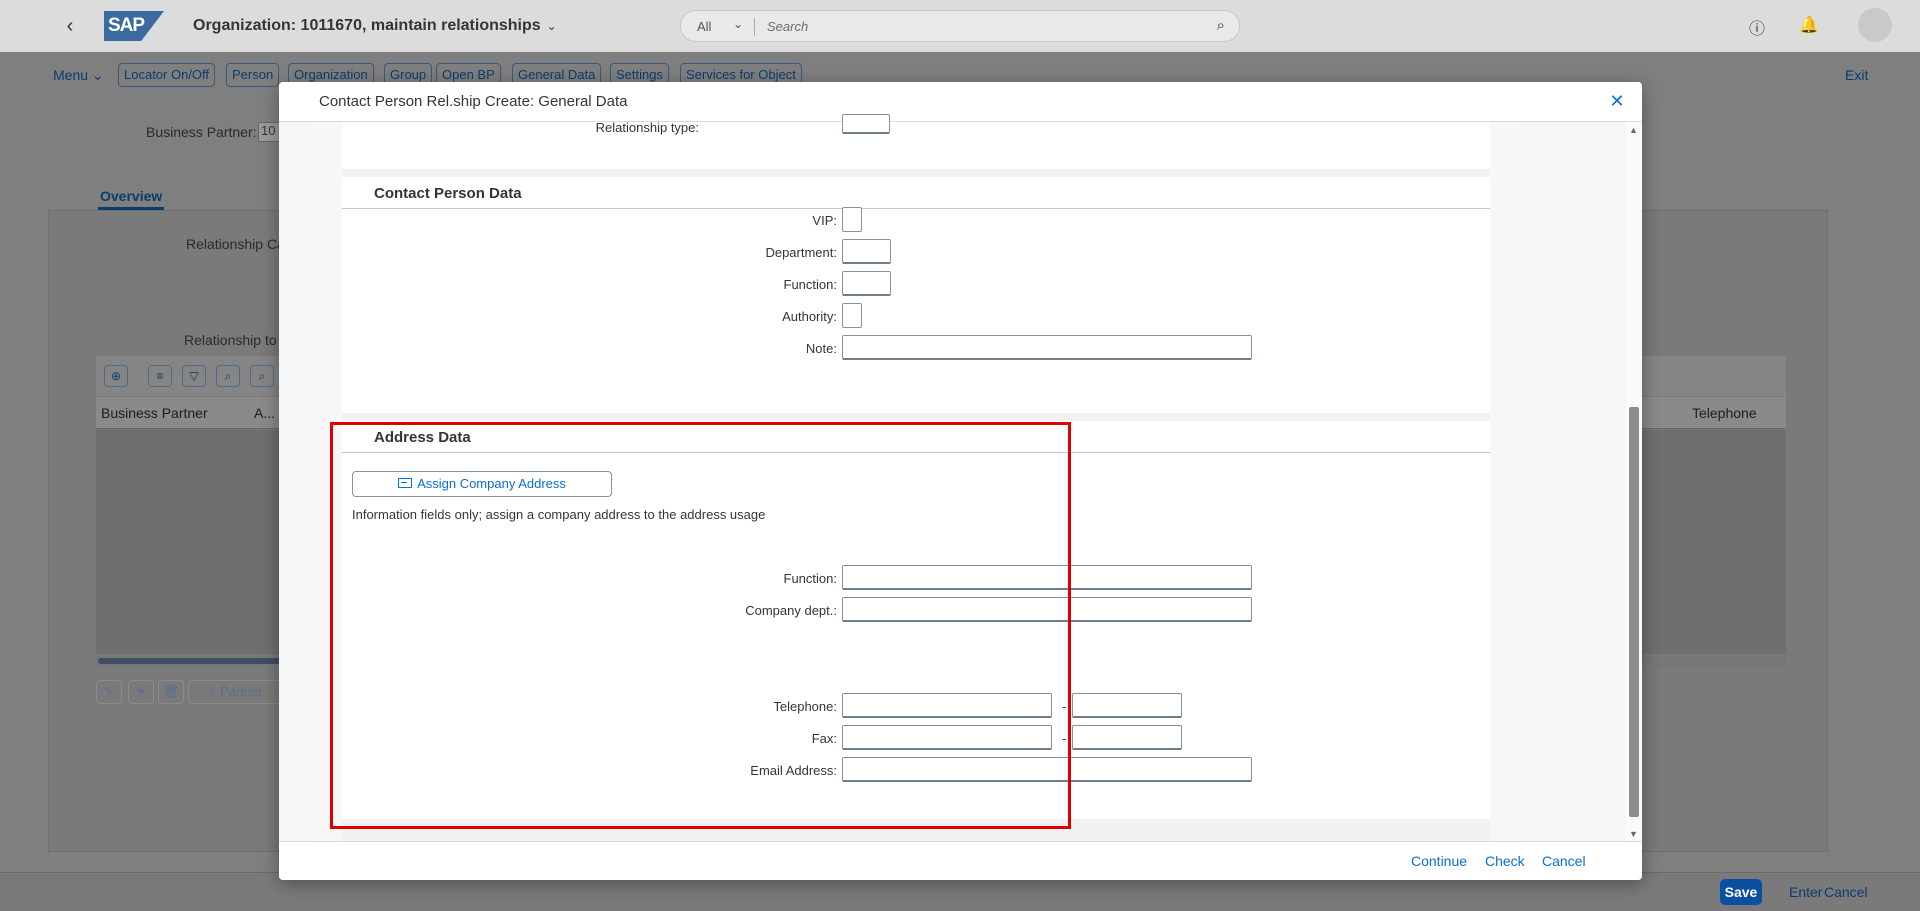 The width and height of the screenshot is (1920, 911). What do you see at coordinates (1127, 737) in the screenshot?
I see `fax-extension-field` at bounding box center [1127, 737].